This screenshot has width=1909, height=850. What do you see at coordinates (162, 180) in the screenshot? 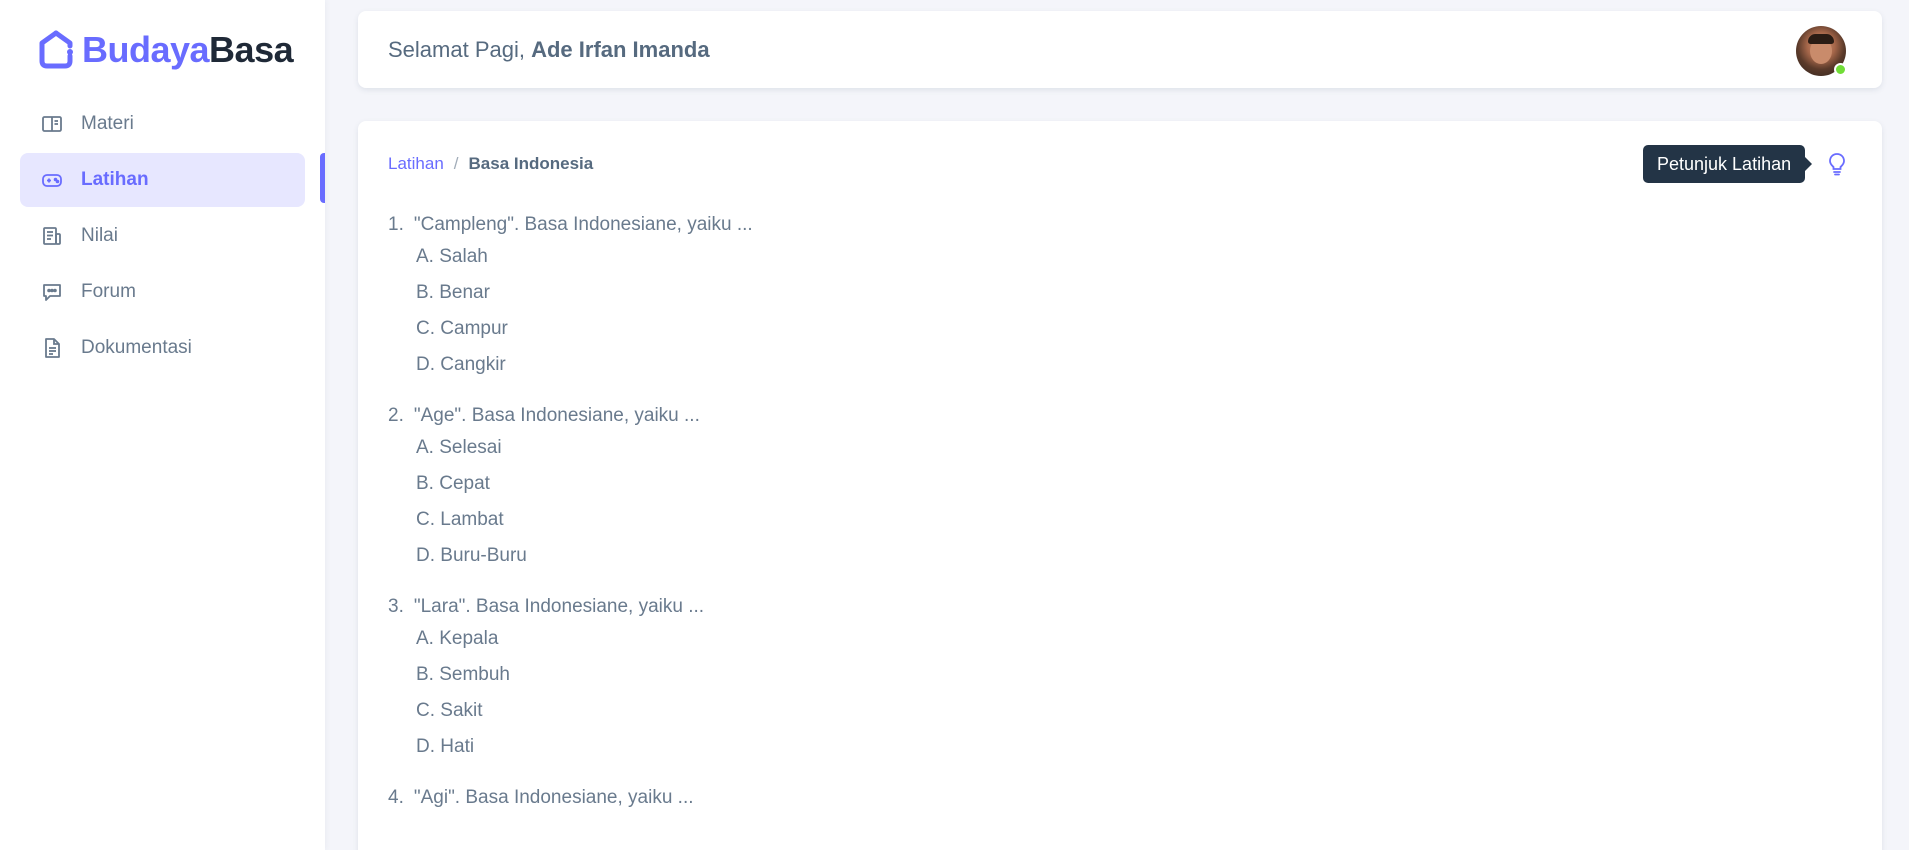
I see `sidebar-item-latihan: Latihan` at bounding box center [162, 180].